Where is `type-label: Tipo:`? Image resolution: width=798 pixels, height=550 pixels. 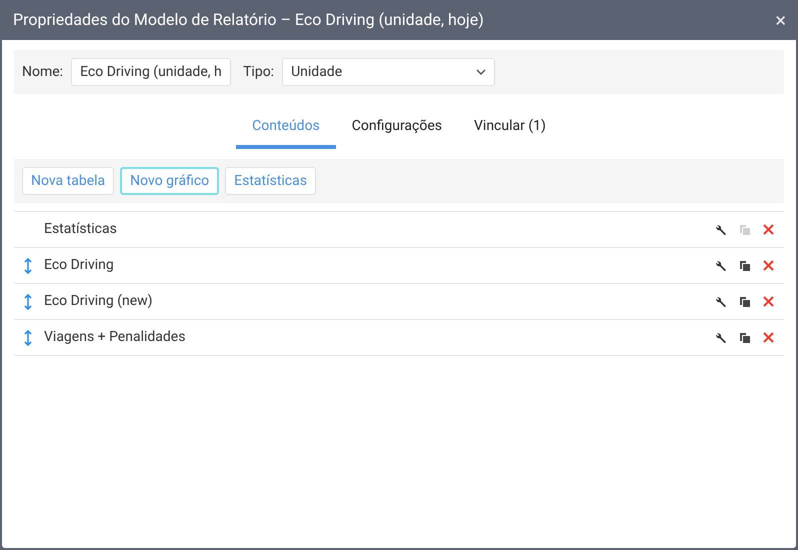 type-label: Tipo: is located at coordinates (258, 72).